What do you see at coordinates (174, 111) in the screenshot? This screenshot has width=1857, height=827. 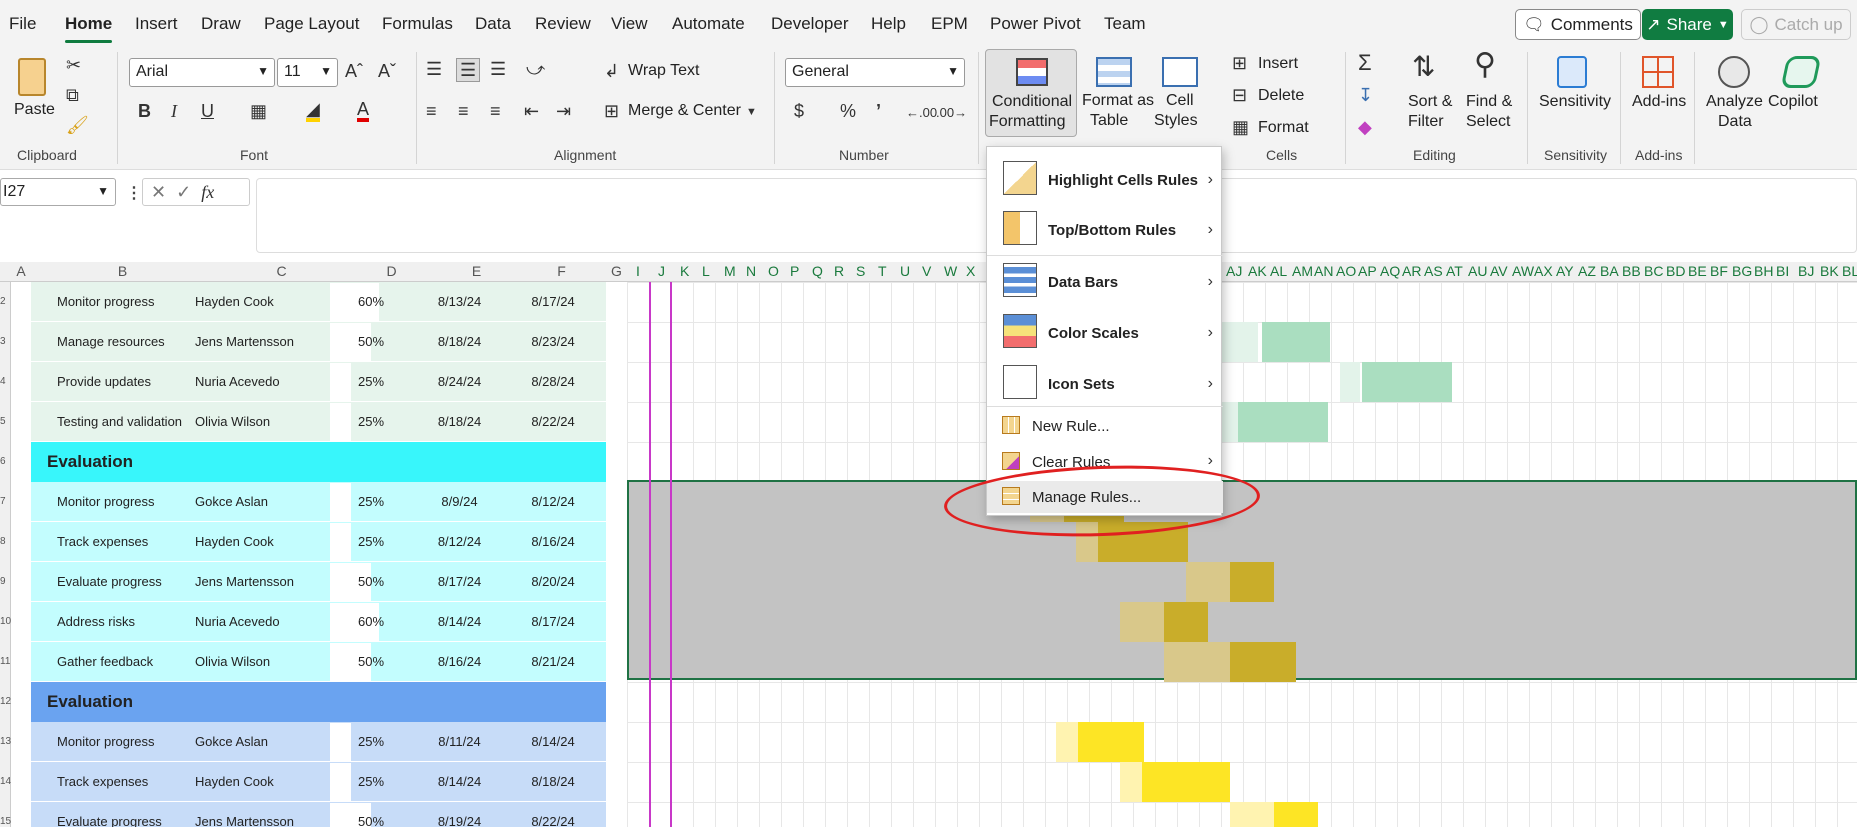 I see `italic-icon: I` at bounding box center [174, 111].